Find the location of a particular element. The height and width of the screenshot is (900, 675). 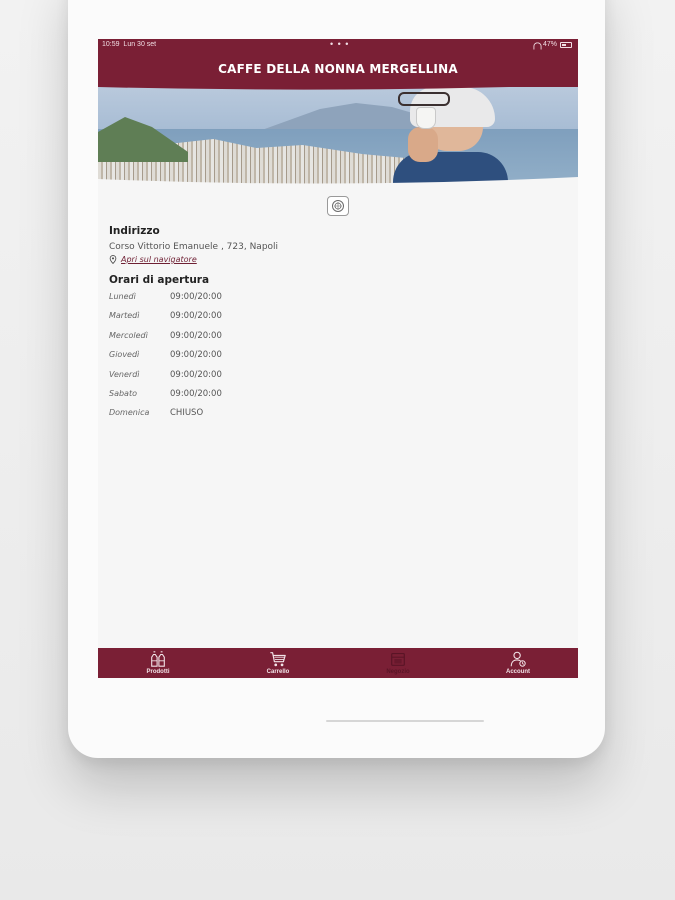

status-indicators: 47% is located at coordinates (552, 44).